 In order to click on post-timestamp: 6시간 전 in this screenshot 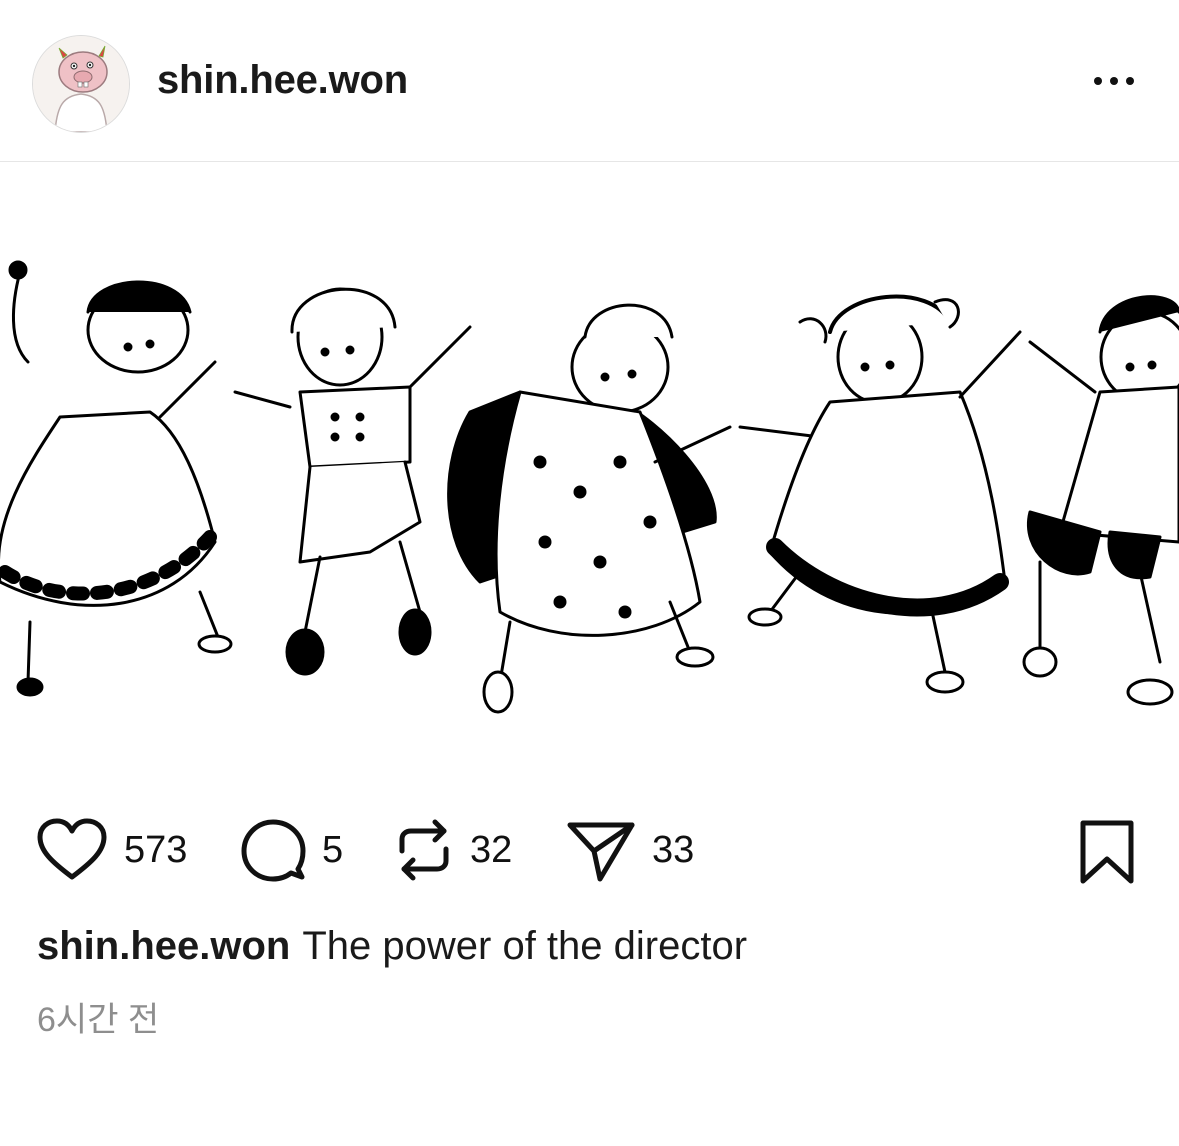, I will do `click(98, 1020)`.